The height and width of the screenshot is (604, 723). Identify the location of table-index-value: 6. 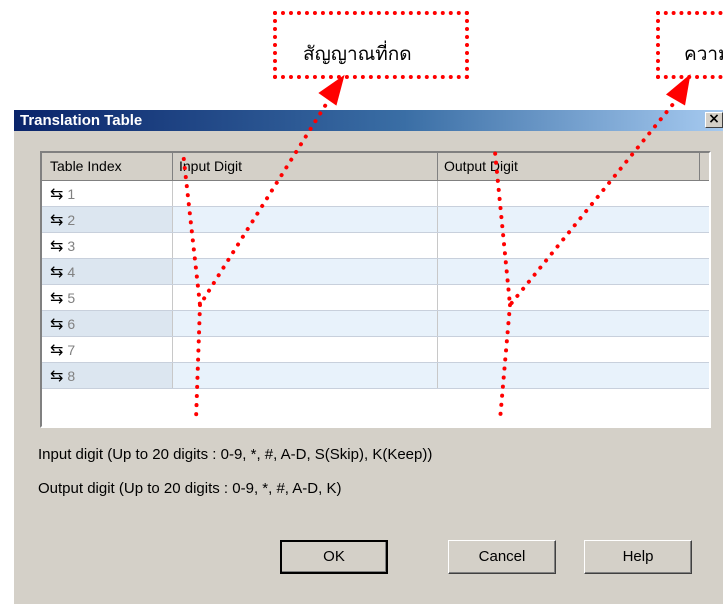
(71, 324).